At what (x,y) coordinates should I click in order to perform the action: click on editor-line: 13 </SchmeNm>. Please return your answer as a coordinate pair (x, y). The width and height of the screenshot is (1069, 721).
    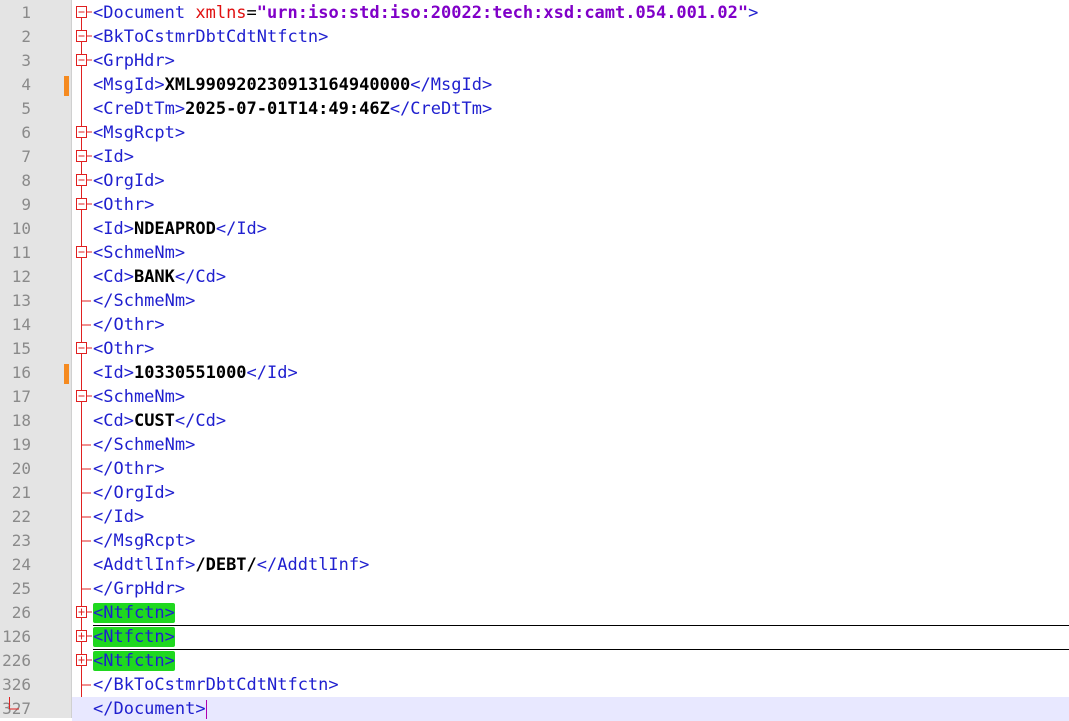
    Looking at the image, I should click on (534, 301).